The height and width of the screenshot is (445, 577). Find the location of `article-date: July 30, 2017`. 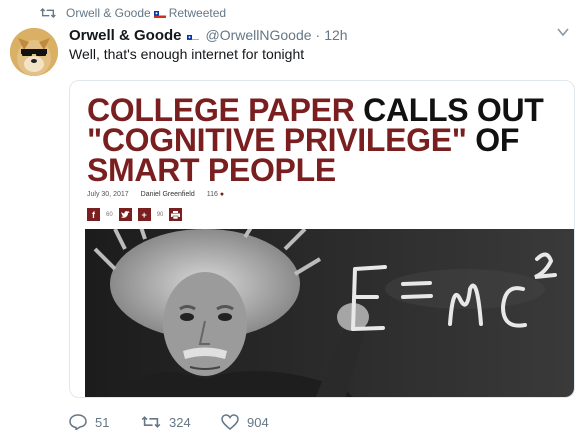

article-date: July 30, 2017 is located at coordinates (108, 194).